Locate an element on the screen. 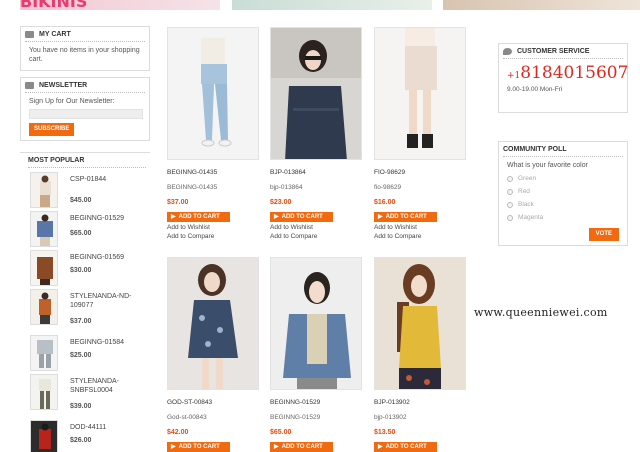 Image resolution: width=640 pixels, height=452 pixels. envelope-icon is located at coordinates (29, 85).